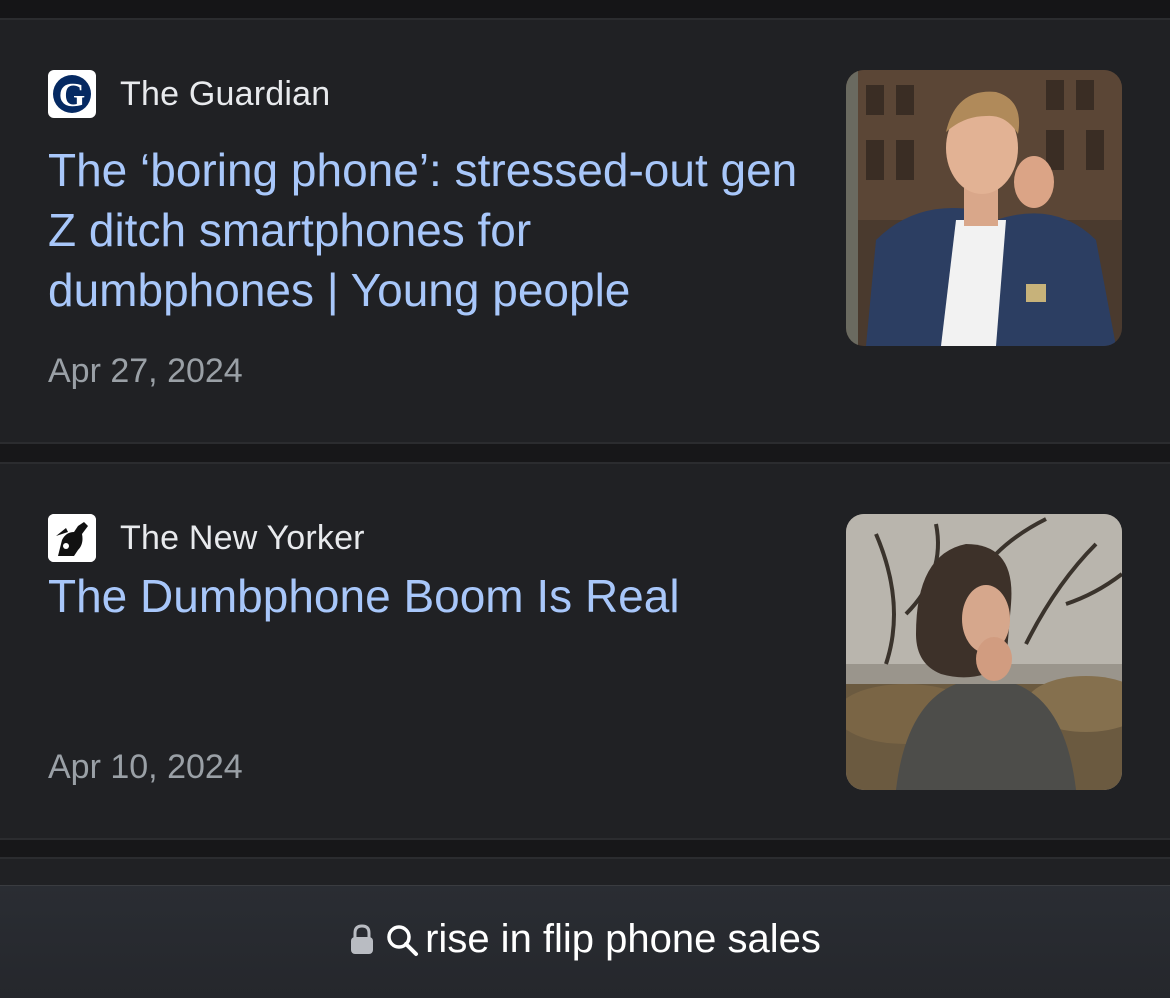 The height and width of the screenshot is (998, 1170). I want to click on source-name: The New Yorker, so click(242, 537).